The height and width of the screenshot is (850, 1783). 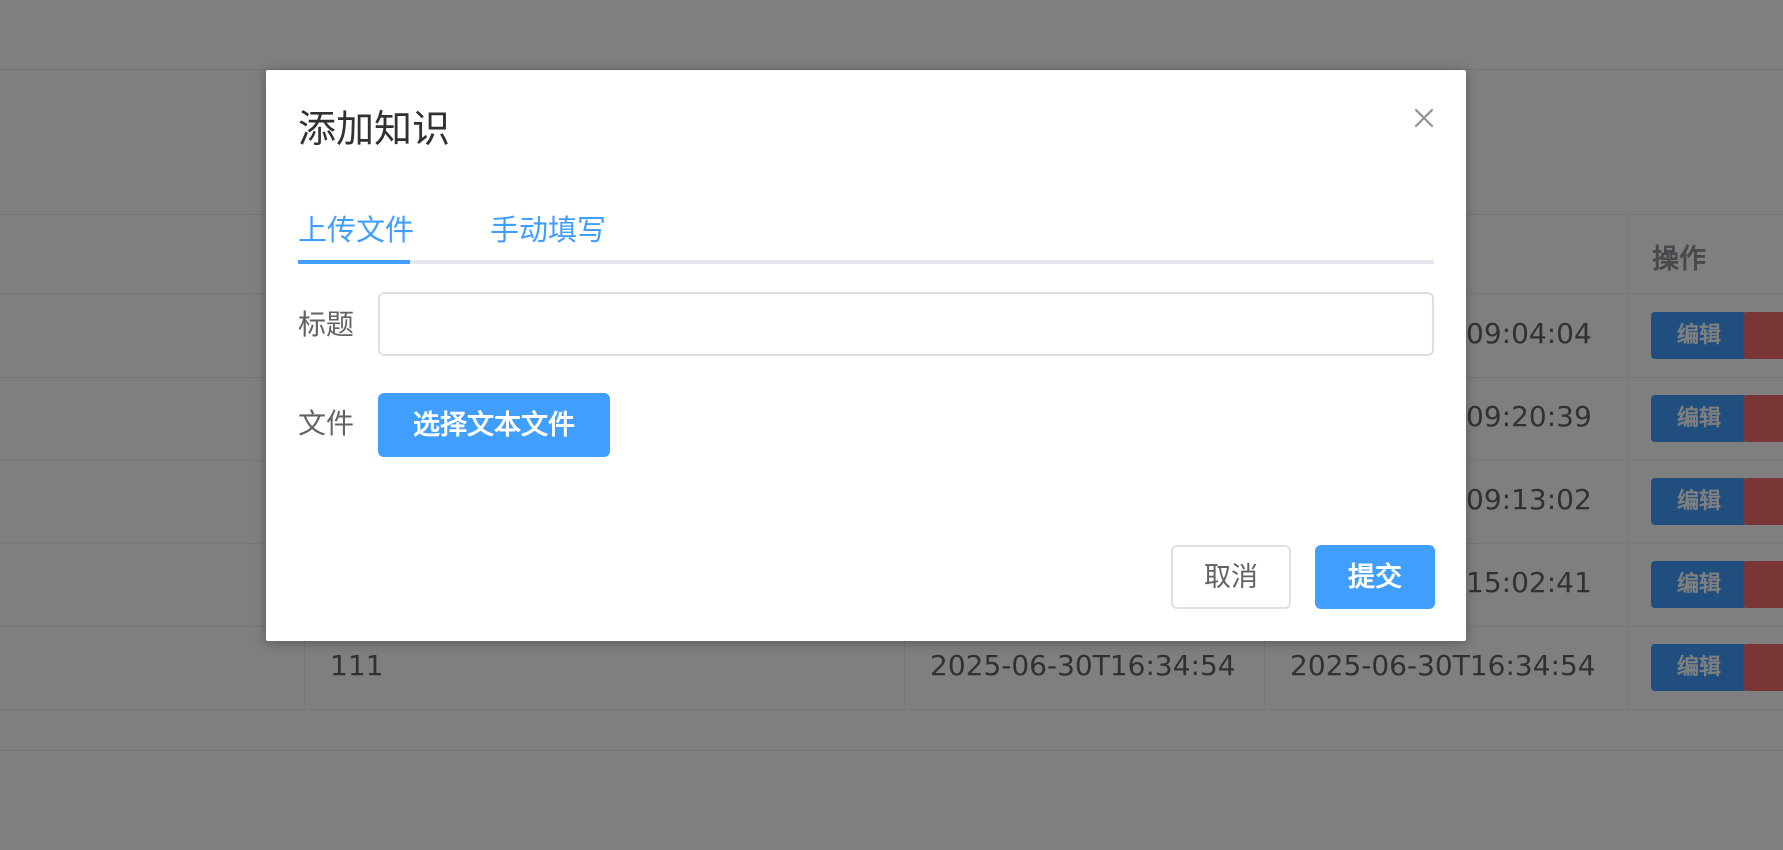 I want to click on tabs-divider, so click(x=866, y=262).